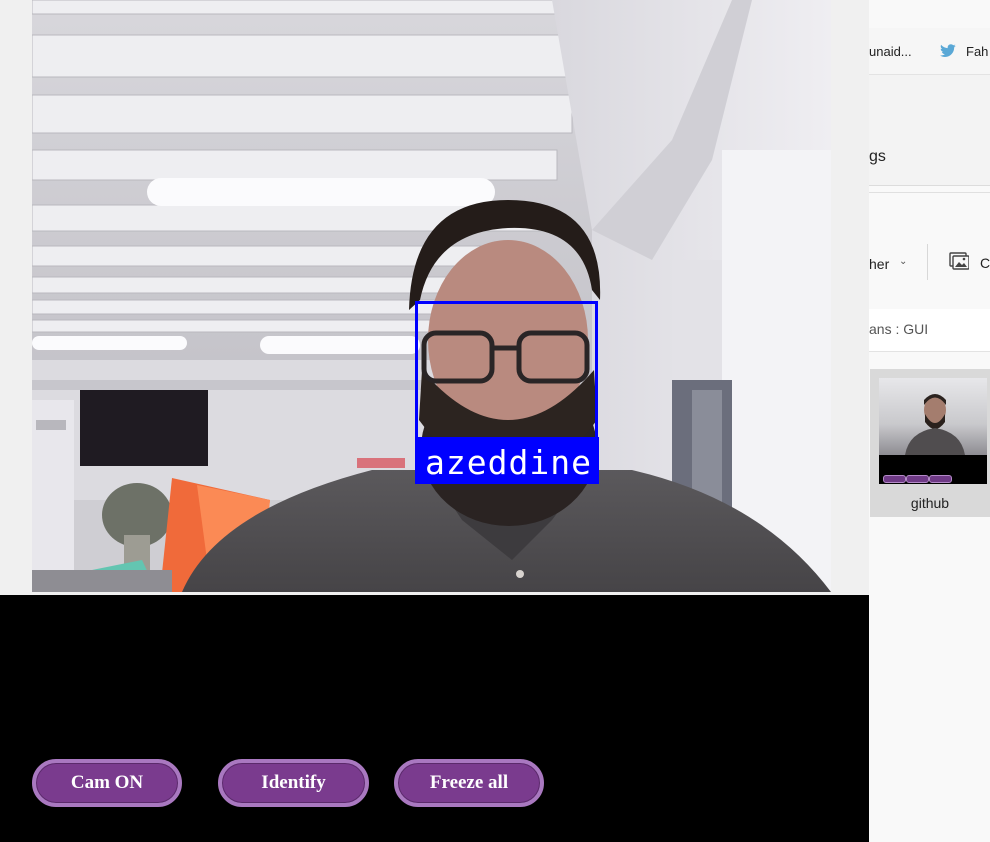 This screenshot has height=842, width=990. What do you see at coordinates (977, 51) in the screenshot?
I see `bookmark-item: Fah` at bounding box center [977, 51].